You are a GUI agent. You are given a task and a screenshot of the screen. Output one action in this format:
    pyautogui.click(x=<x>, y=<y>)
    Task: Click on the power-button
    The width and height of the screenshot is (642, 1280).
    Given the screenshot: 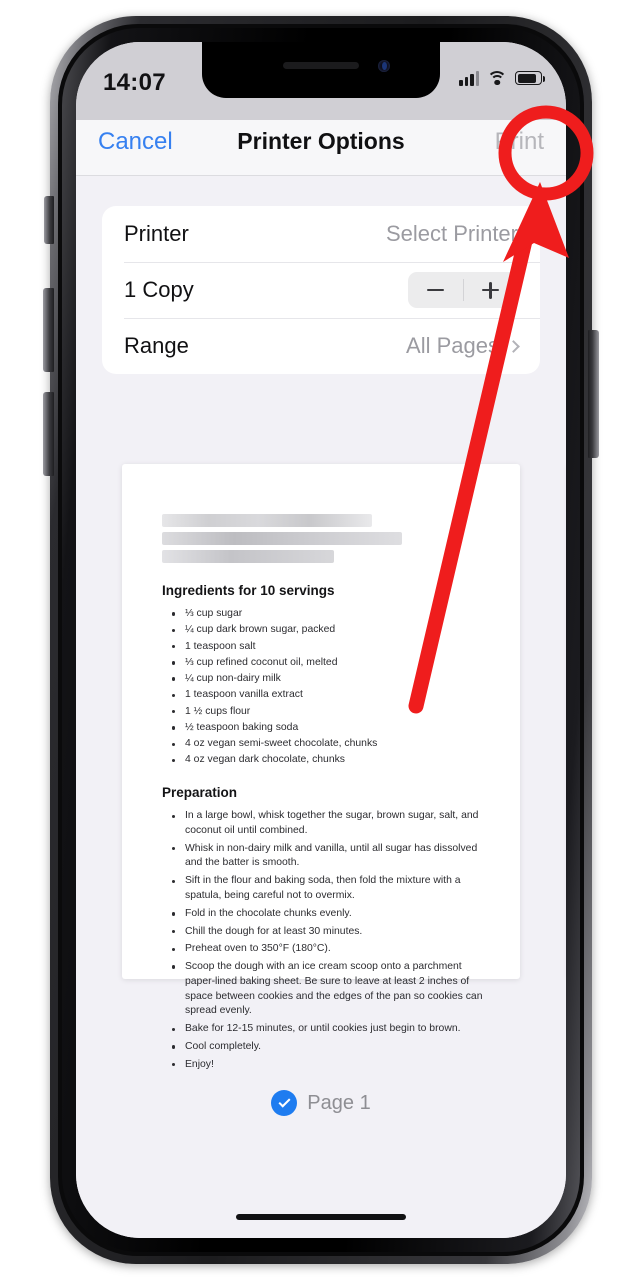 What is the action you would take?
    pyautogui.click(x=593, y=394)
    